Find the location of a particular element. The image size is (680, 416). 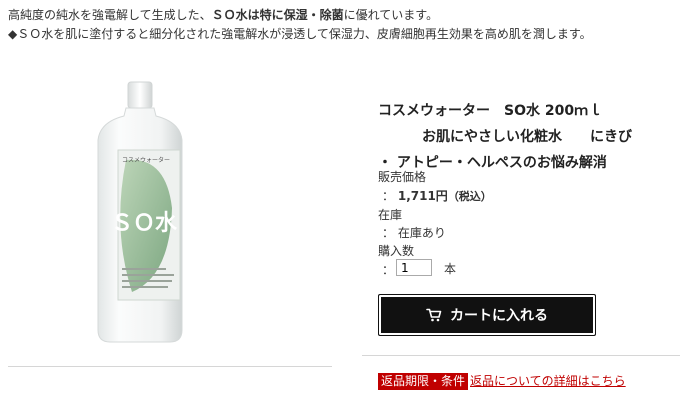

product-image: コスメウォーター ＳＯ水 is located at coordinates (140, 213).